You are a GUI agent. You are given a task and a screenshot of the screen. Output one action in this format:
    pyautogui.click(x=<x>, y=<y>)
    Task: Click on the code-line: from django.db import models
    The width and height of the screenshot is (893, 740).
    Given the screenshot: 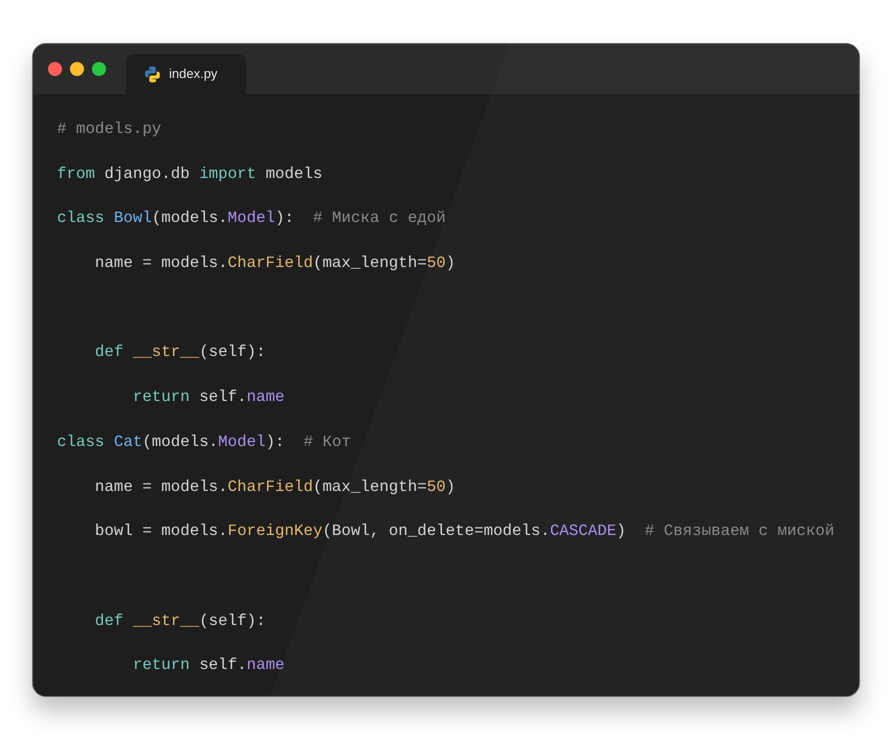 What is the action you would take?
    pyautogui.click(x=189, y=173)
    